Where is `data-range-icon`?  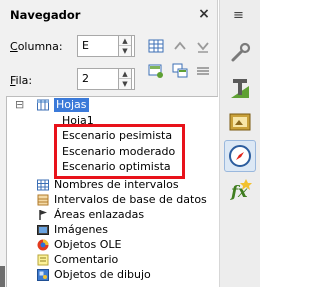 data-range-icon is located at coordinates (156, 46).